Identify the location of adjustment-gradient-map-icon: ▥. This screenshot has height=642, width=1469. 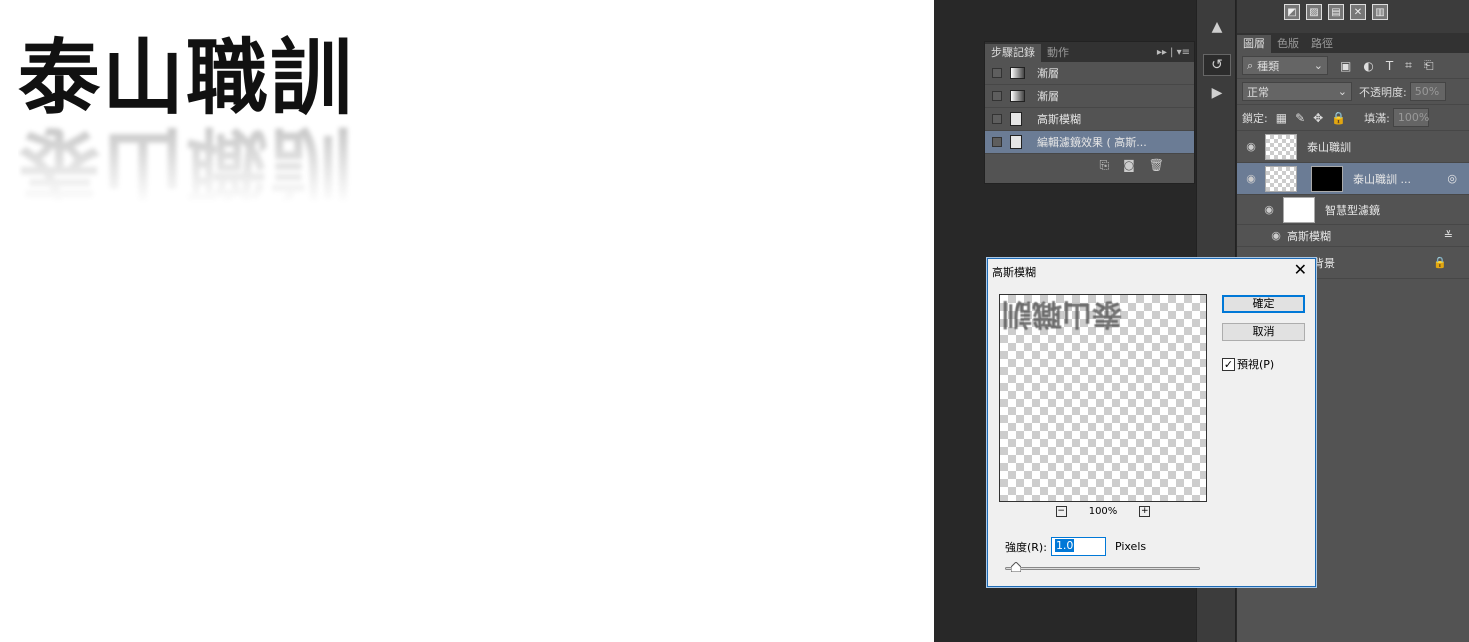
(1380, 12).